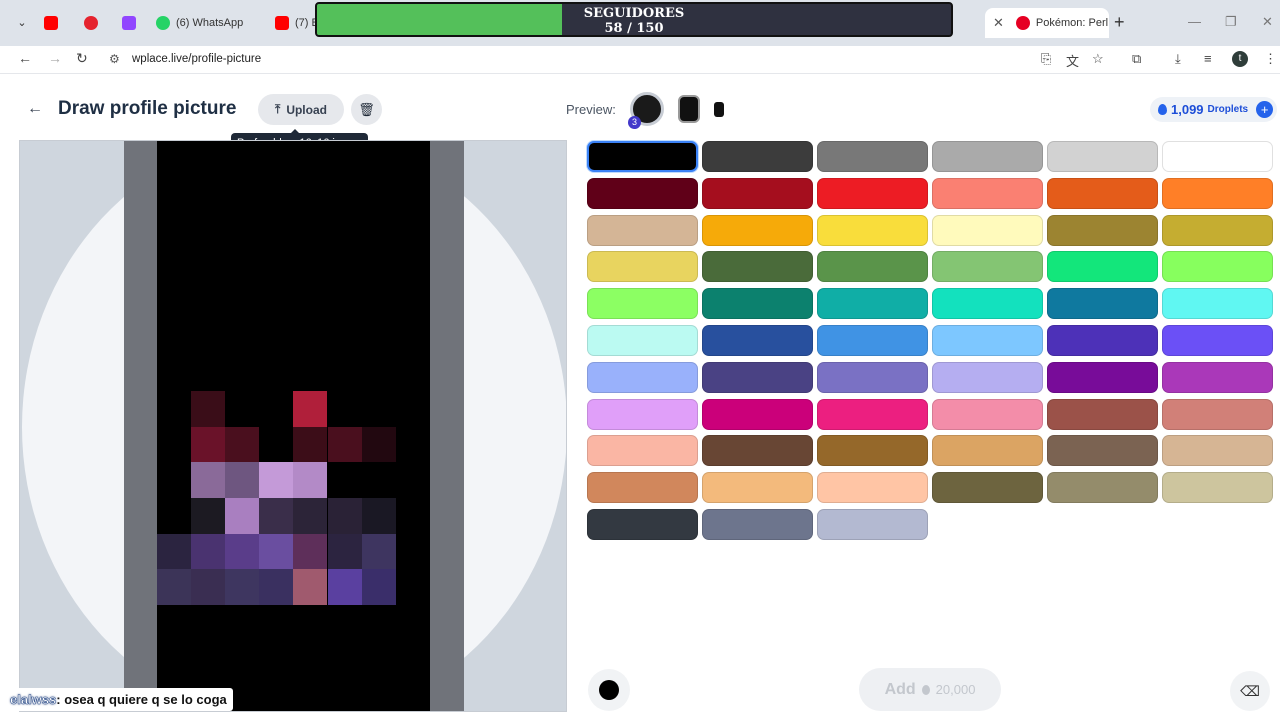  I want to click on delete-button: 🗑, so click(366, 109).